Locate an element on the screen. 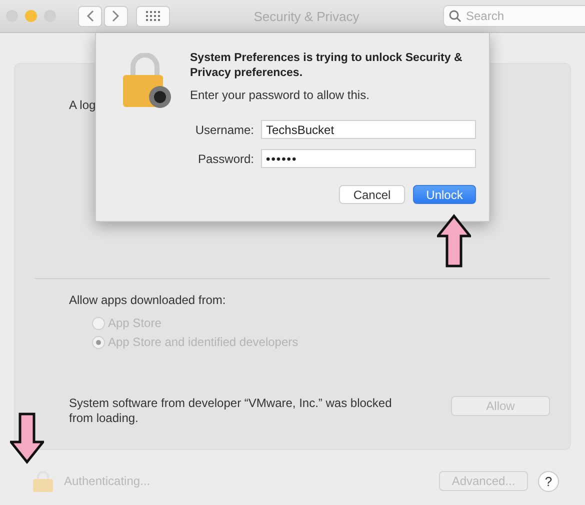 This screenshot has width=585, height=505. back-button is located at coordinates (90, 16).